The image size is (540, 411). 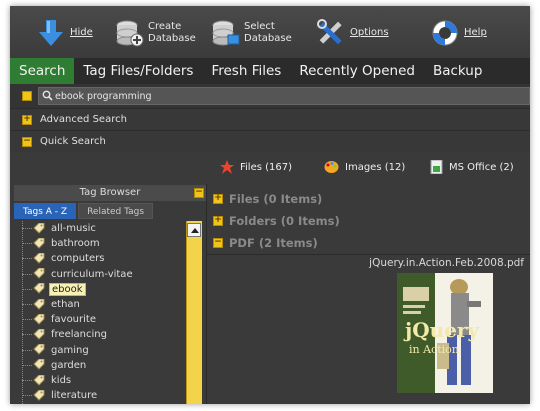 I want to click on tag-item: ethan, so click(x=48, y=304).